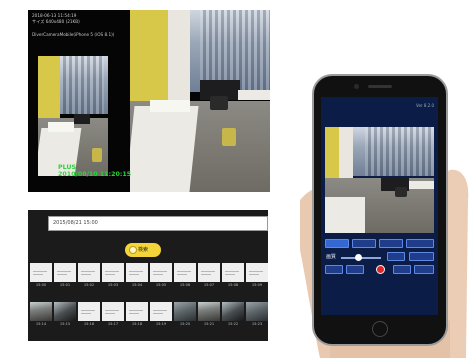 Image resolution: width=472 pixels, height=358 pixels. What do you see at coordinates (185, 316) in the screenshot?
I see `thumbnail-item: 15:20` at bounding box center [185, 316].